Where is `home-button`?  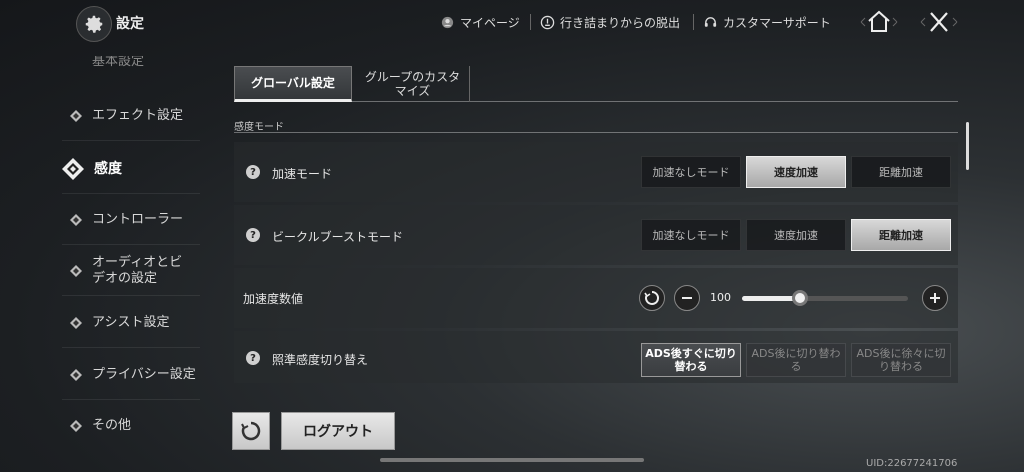 home-button is located at coordinates (879, 22).